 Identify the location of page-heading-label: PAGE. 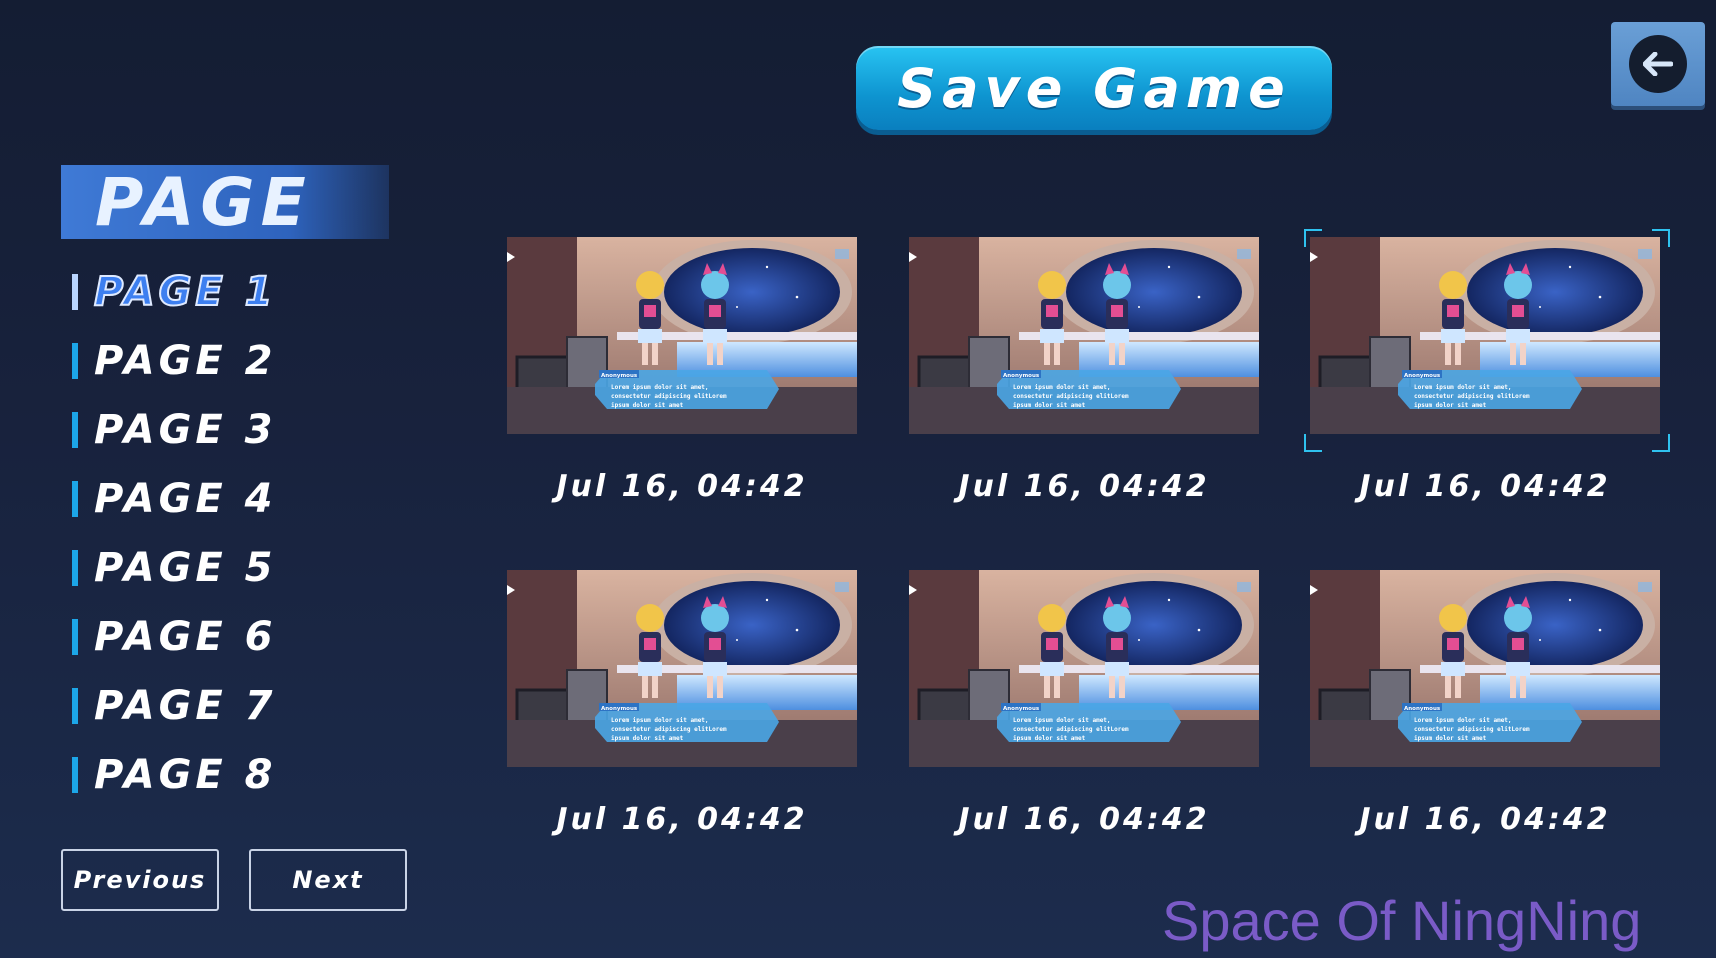
(203, 202).